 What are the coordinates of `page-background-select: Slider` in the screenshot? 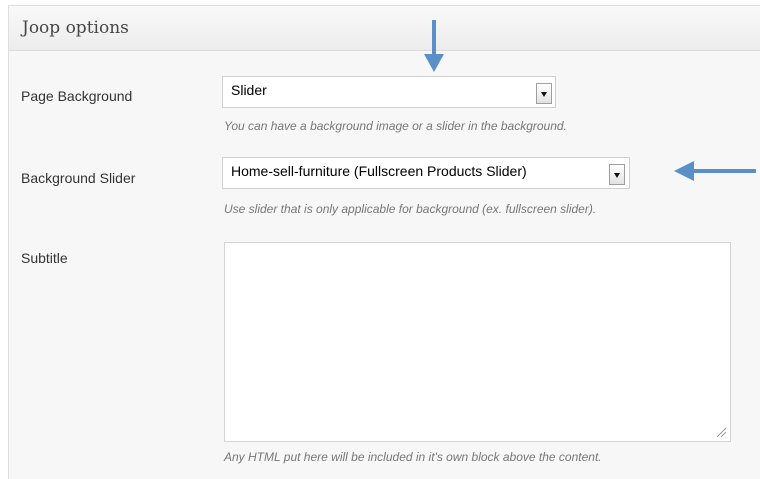 It's located at (389, 92).